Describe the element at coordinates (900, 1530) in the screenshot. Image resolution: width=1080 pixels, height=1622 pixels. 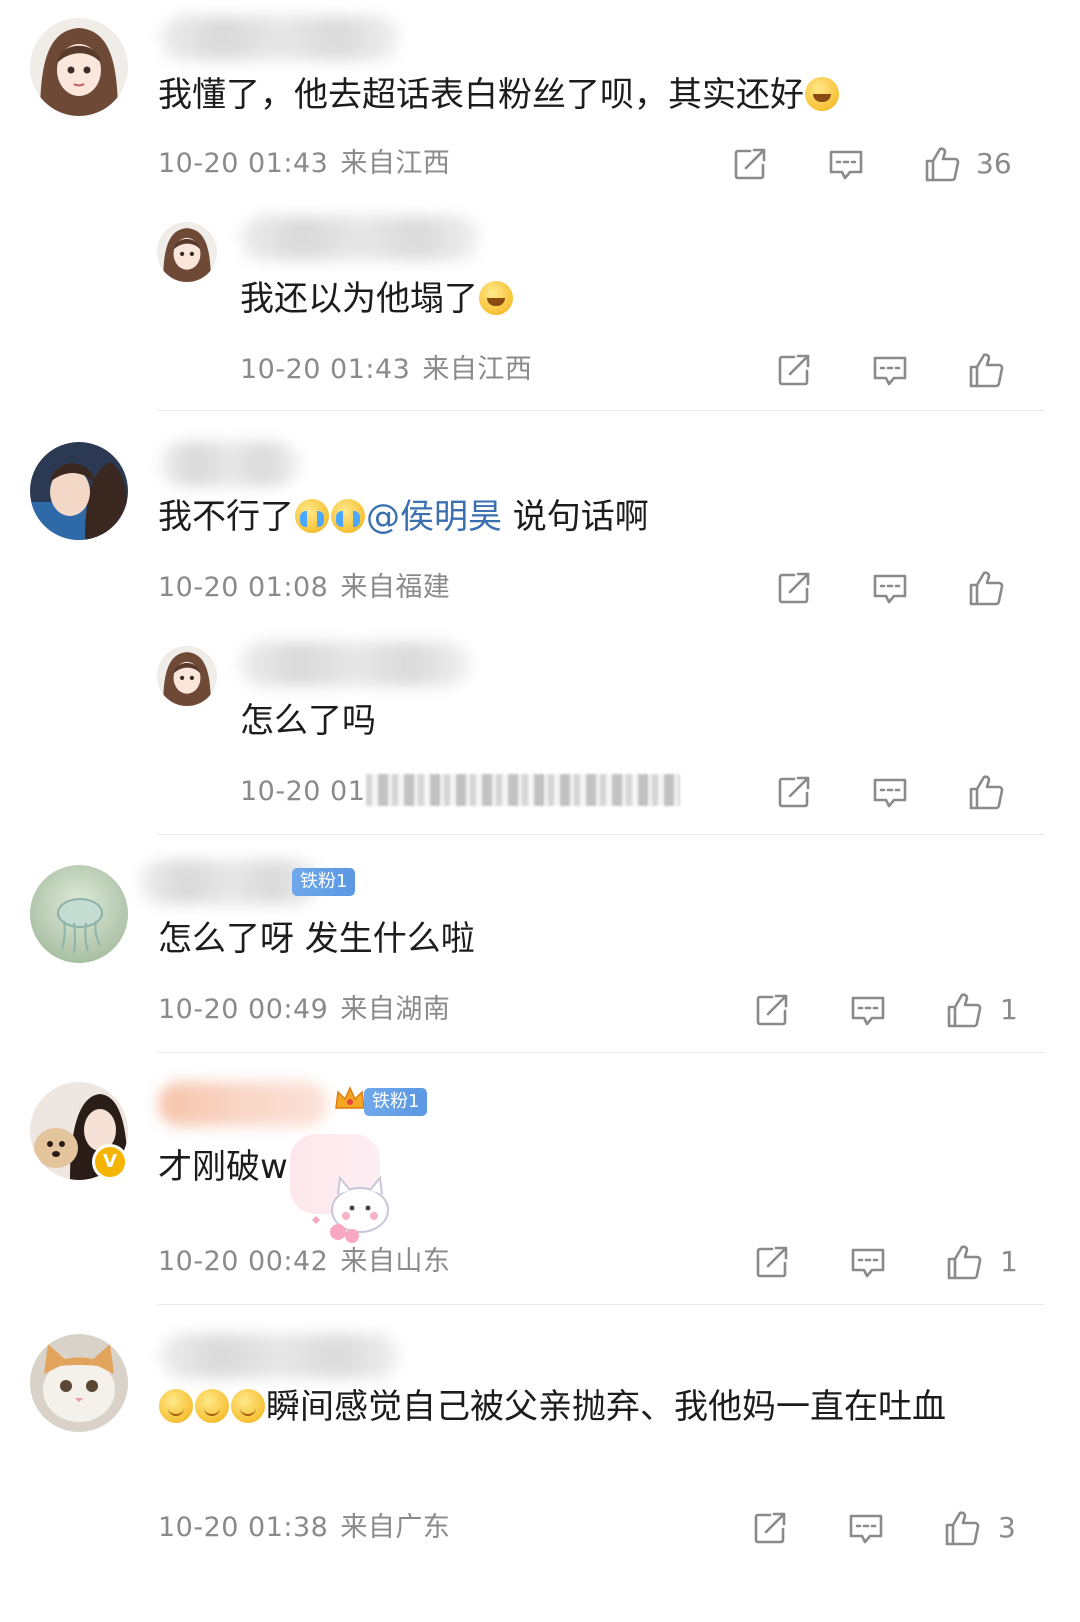
I see `comment-actions: 3` at that location.